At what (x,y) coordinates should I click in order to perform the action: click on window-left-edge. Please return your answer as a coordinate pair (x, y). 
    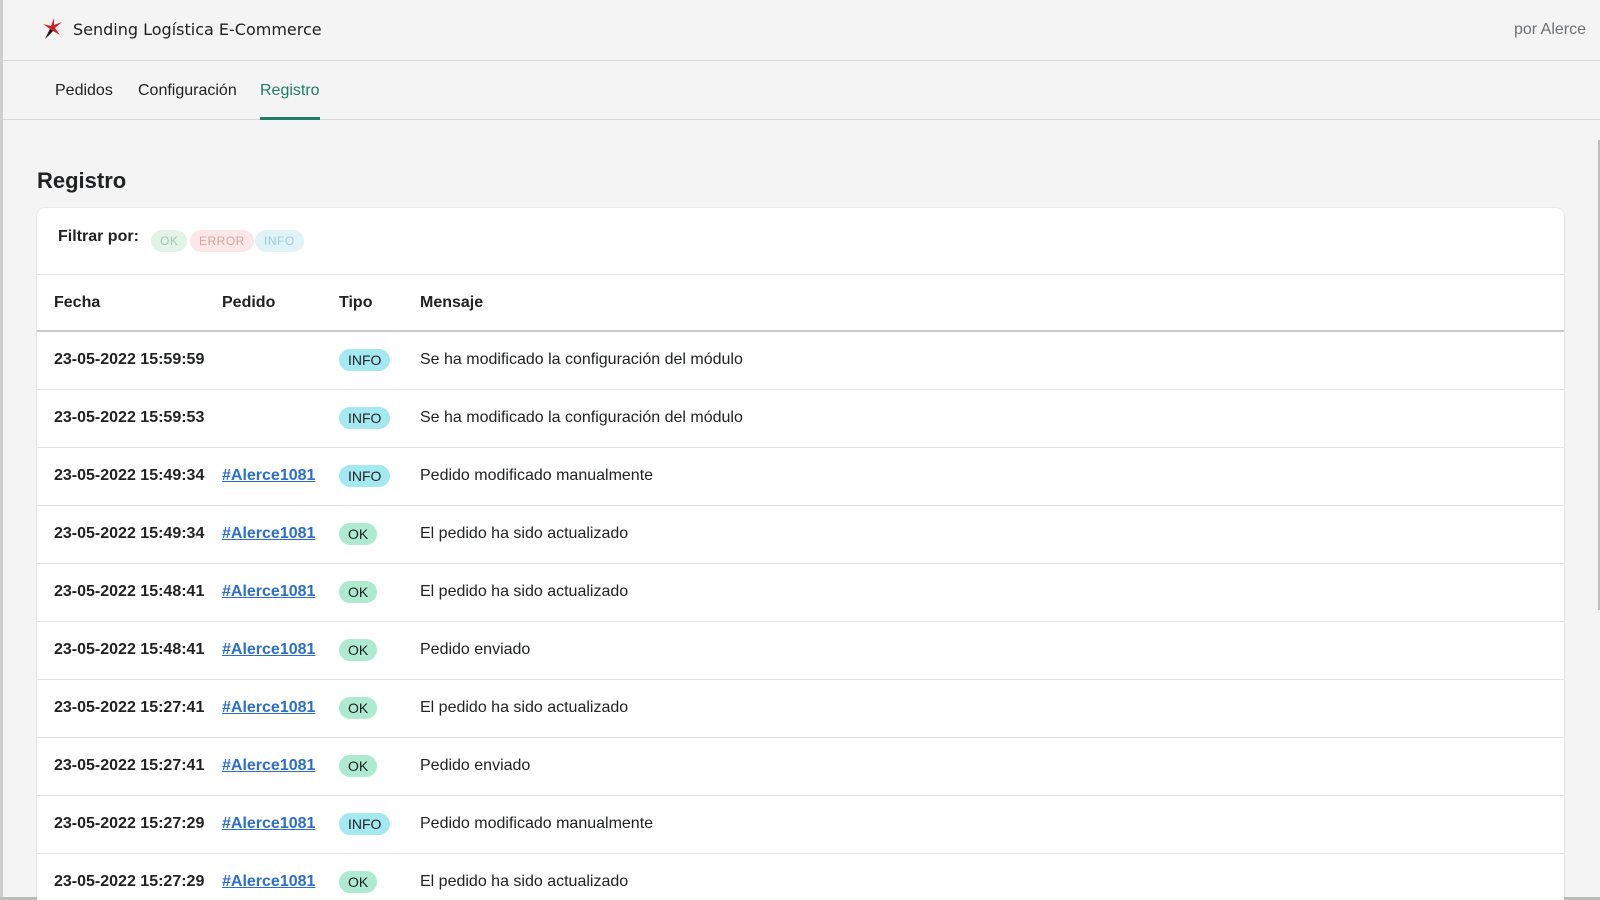
    Looking at the image, I should click on (1, 450).